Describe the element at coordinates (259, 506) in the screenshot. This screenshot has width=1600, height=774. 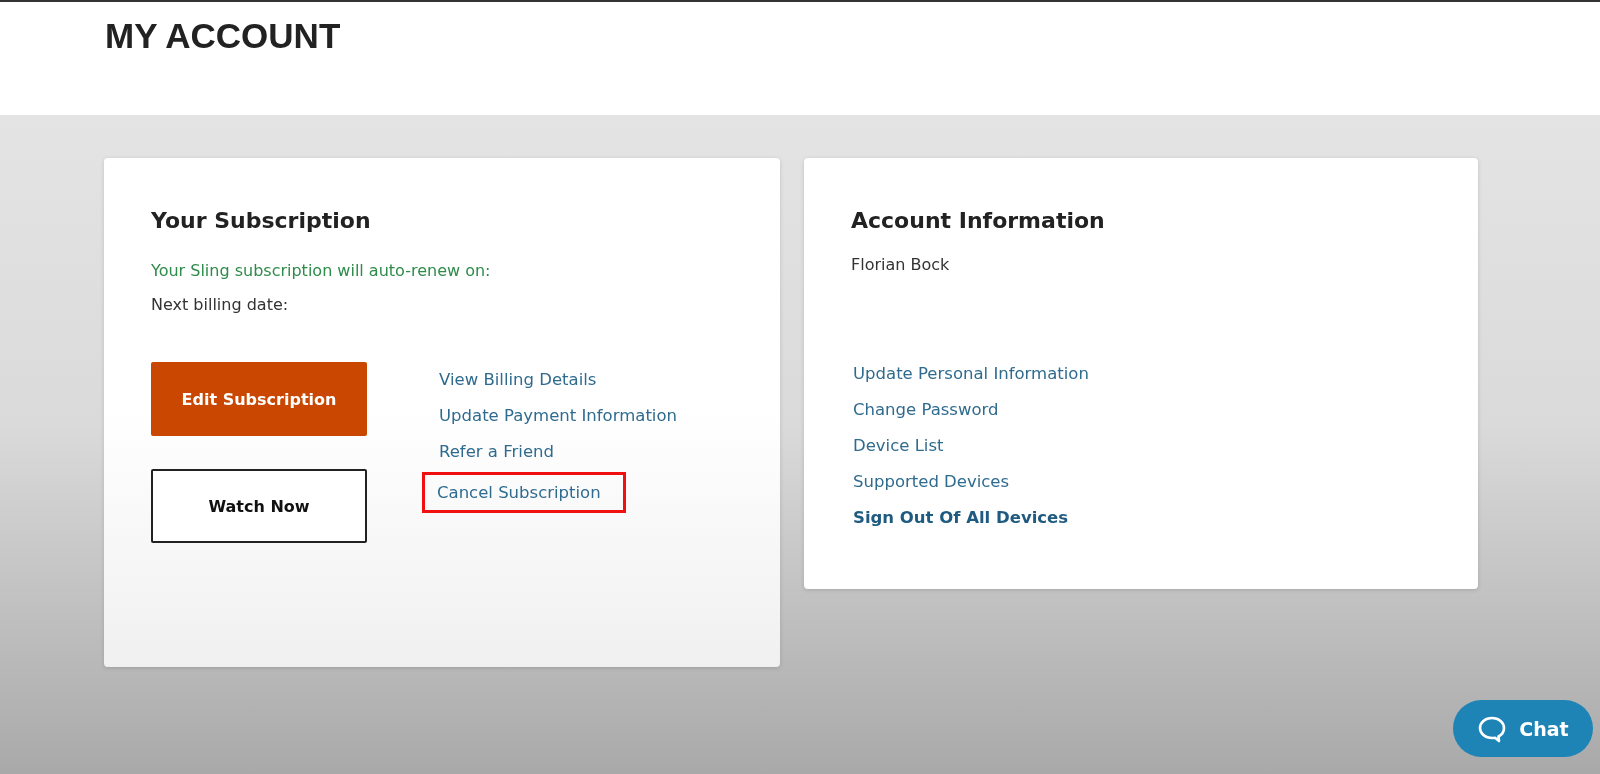
I see `watch-button: Watch Now` at that location.